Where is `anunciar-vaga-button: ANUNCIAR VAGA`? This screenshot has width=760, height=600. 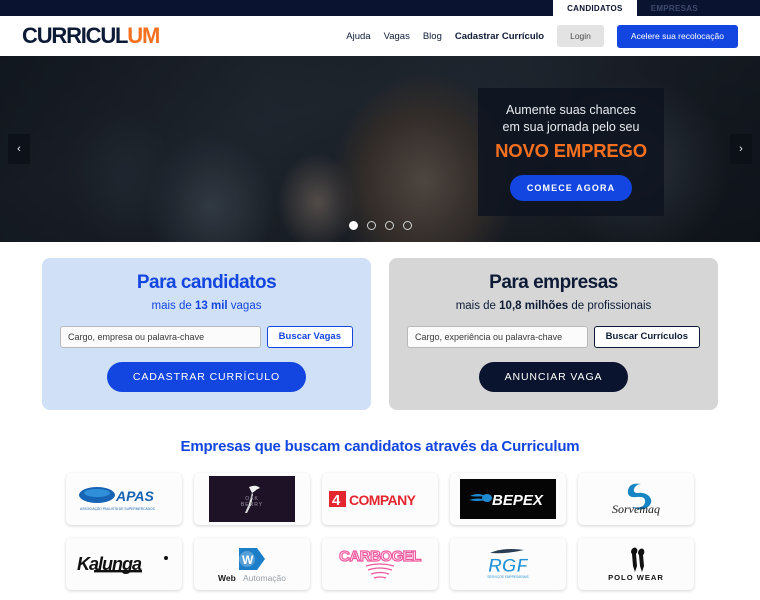
anunciar-vaga-button: ANUNCIAR VAGA is located at coordinates (553, 376).